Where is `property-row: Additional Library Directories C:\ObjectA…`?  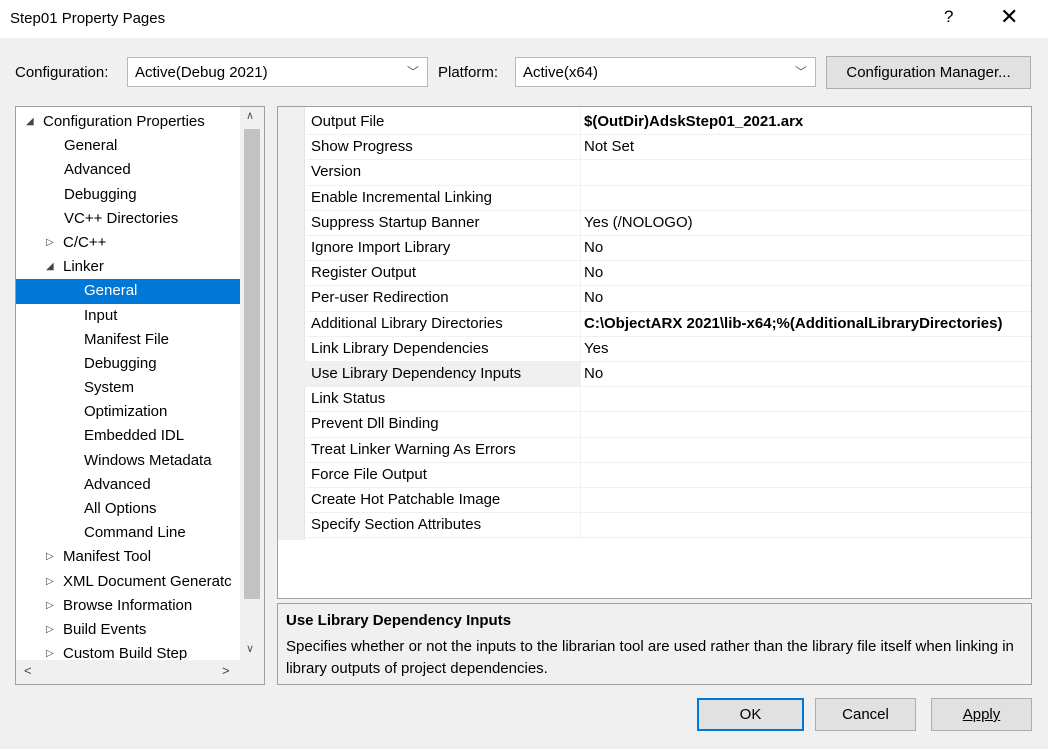 property-row: Additional Library Directories C:\ObjectA… is located at coordinates (667, 324).